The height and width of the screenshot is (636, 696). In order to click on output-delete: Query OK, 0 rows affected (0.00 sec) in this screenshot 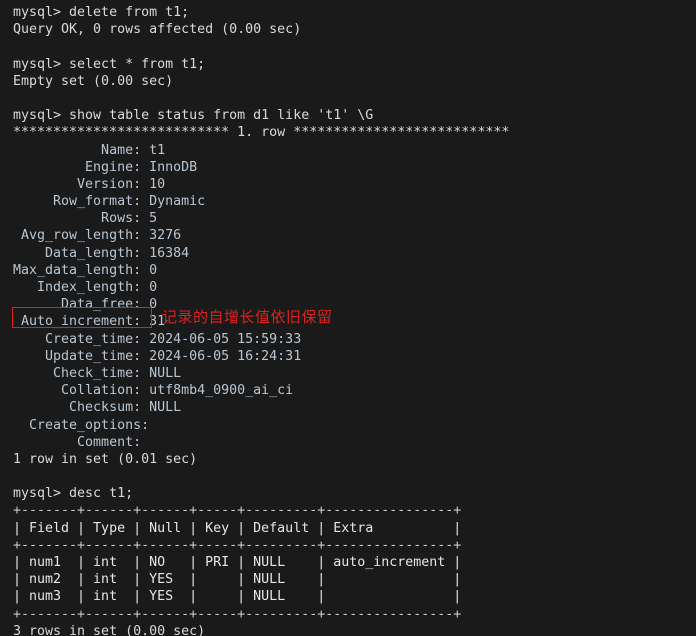, I will do `click(157, 30)`.